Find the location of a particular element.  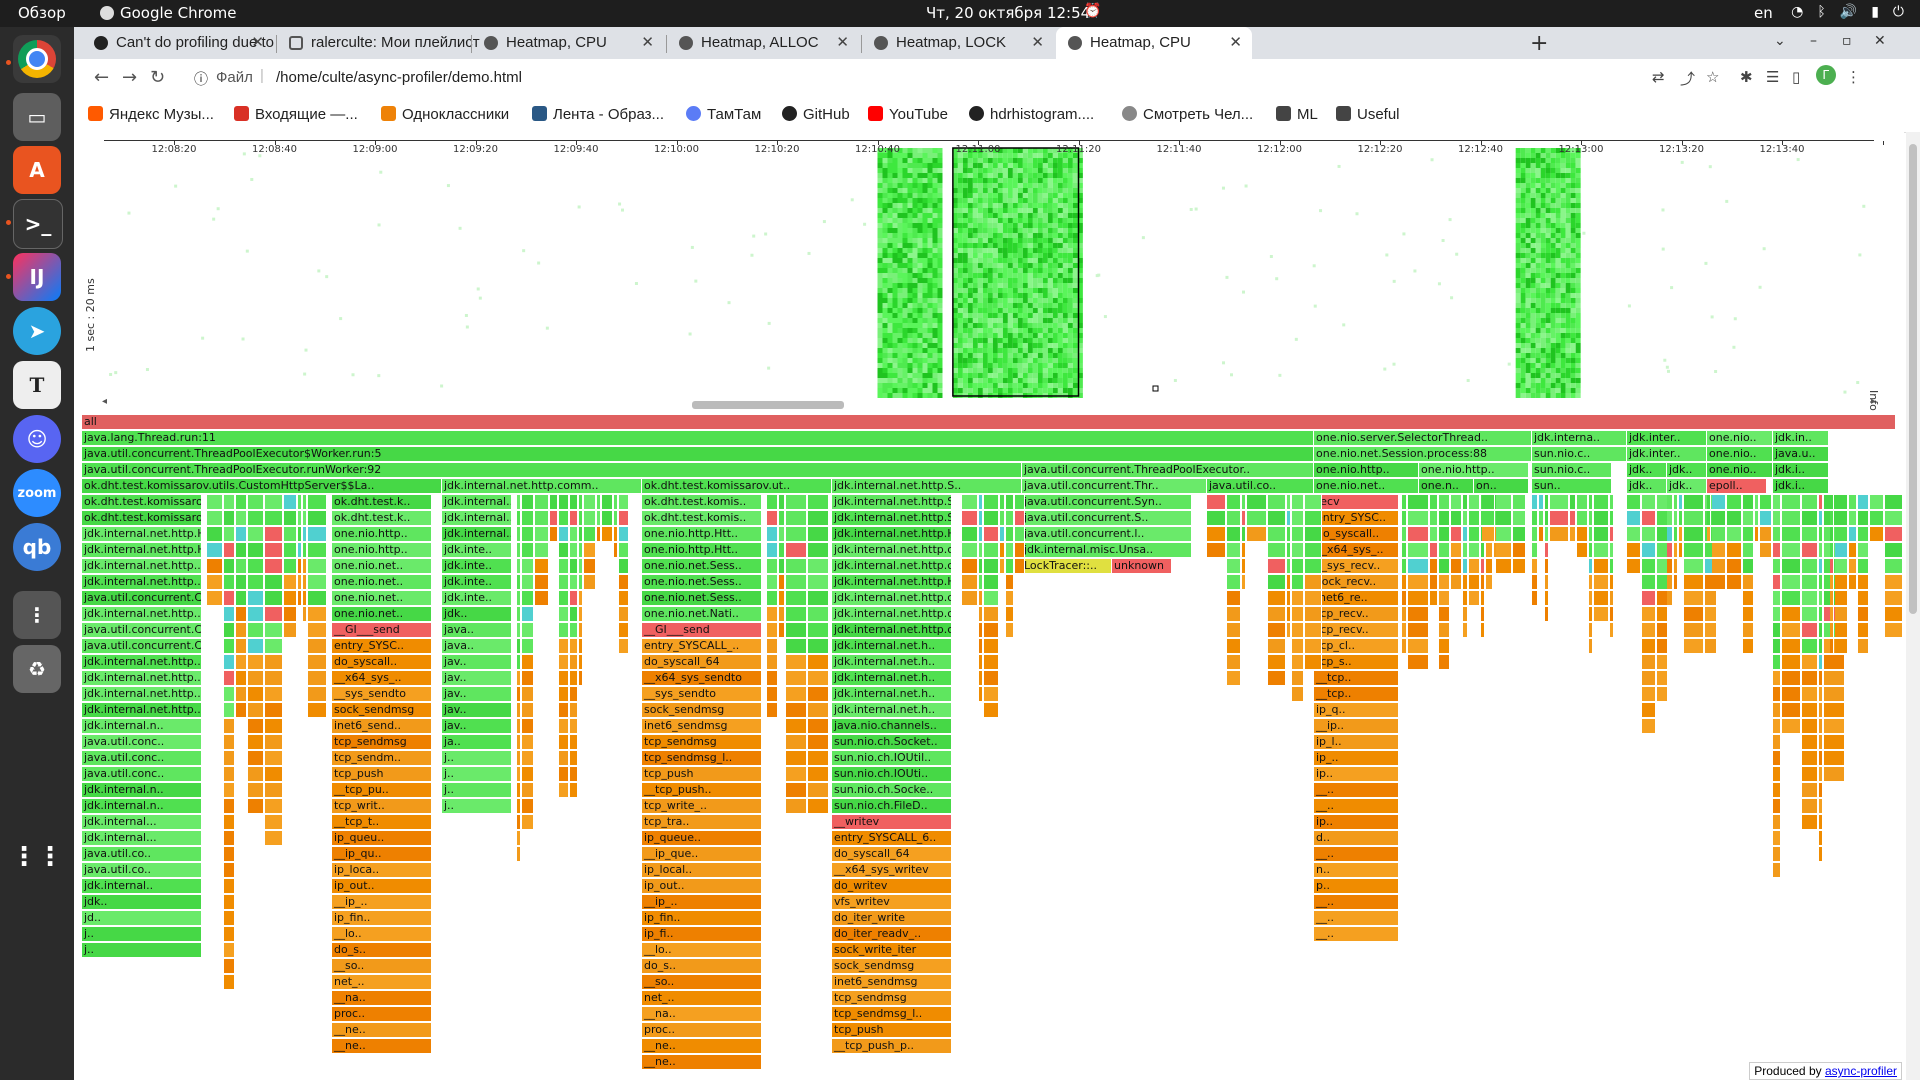

flame-frame: ip_q.. is located at coordinates (1356, 710).